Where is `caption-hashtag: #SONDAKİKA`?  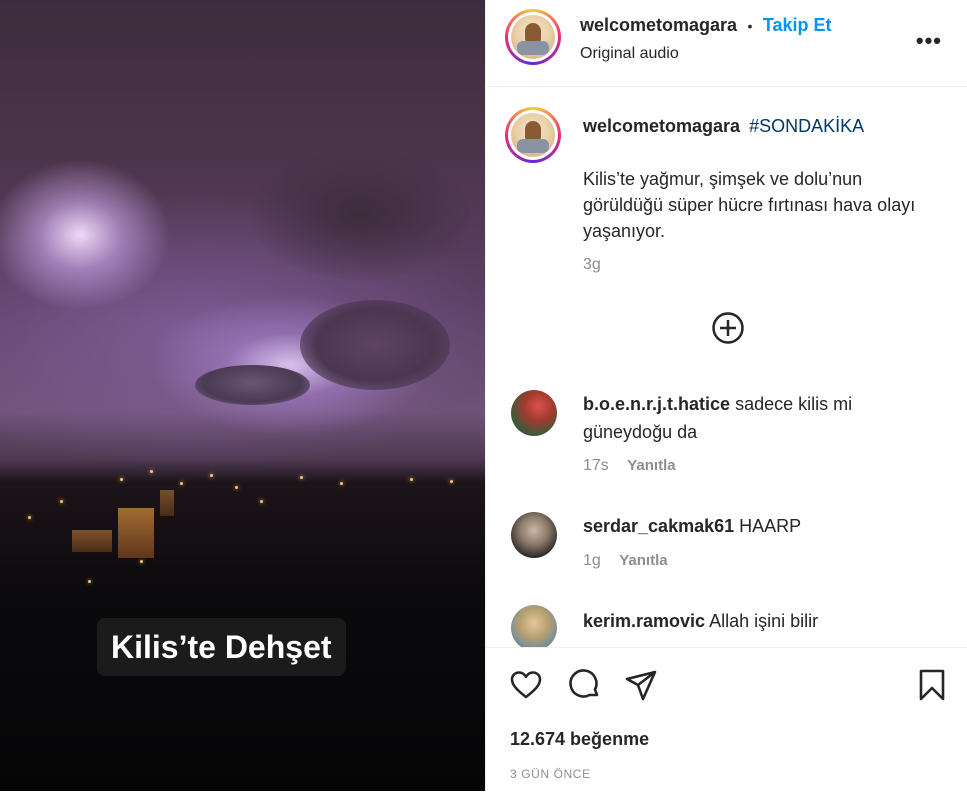
caption-hashtag: #SONDAKİKA is located at coordinates (806, 126).